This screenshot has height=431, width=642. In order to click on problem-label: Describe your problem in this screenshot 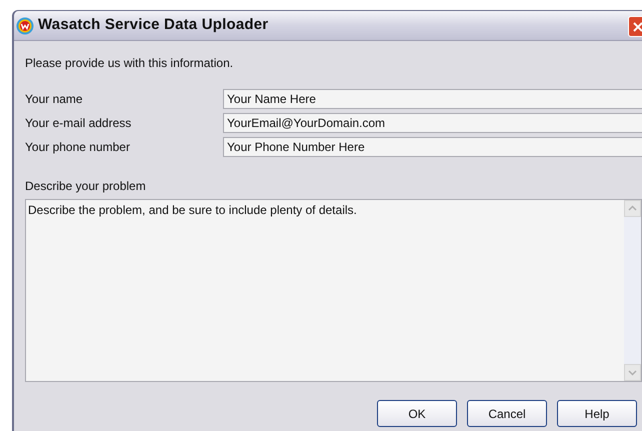, I will do `click(86, 185)`.